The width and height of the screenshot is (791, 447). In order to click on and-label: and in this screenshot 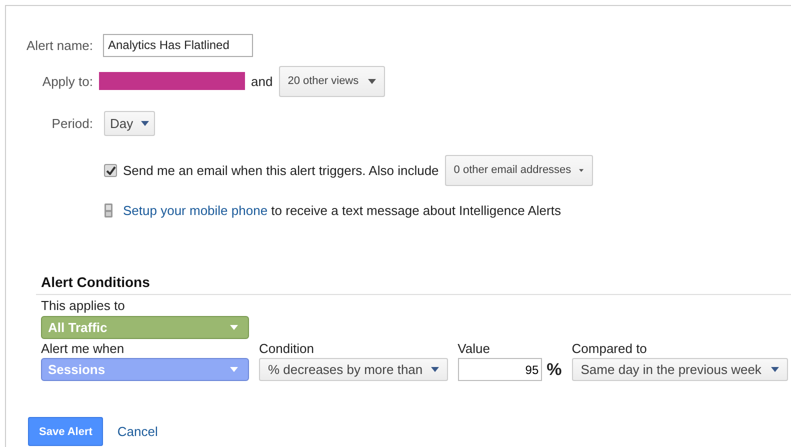, I will do `click(262, 81)`.